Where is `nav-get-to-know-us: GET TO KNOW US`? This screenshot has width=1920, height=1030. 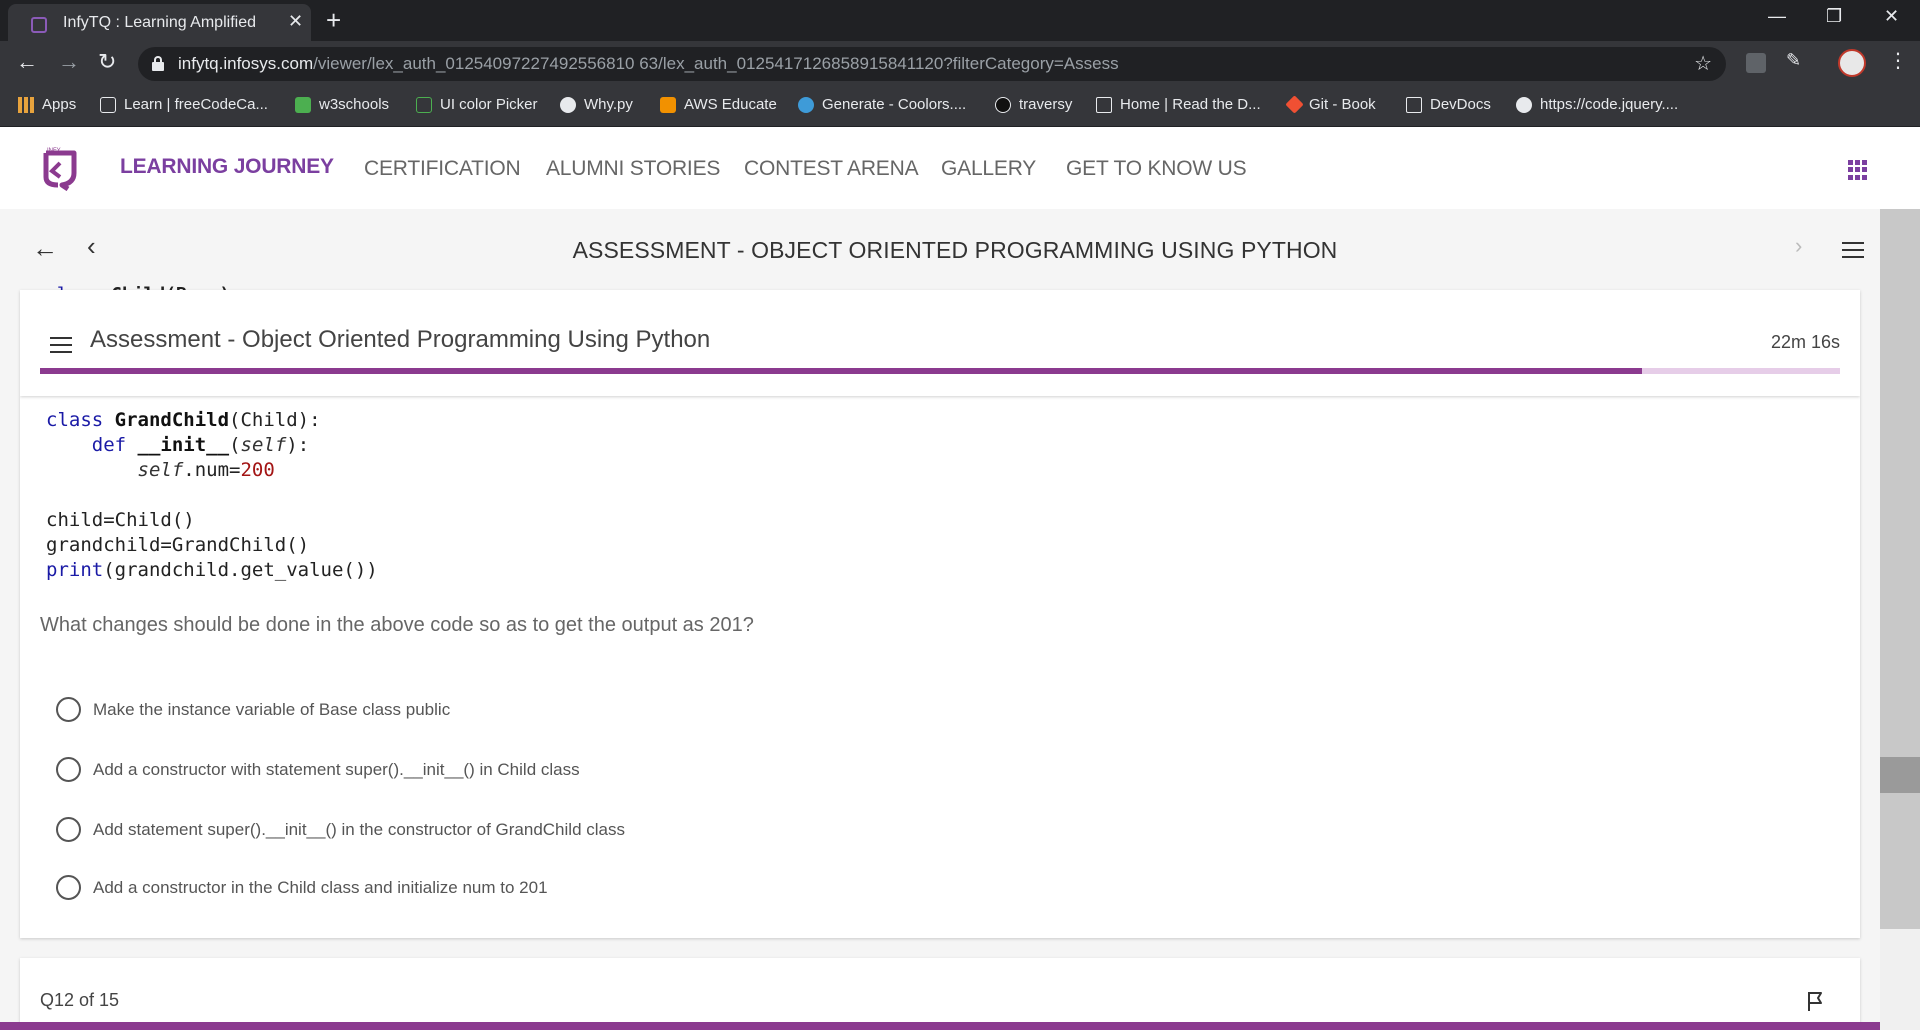
nav-get-to-know-us: GET TO KNOW US is located at coordinates (1156, 169).